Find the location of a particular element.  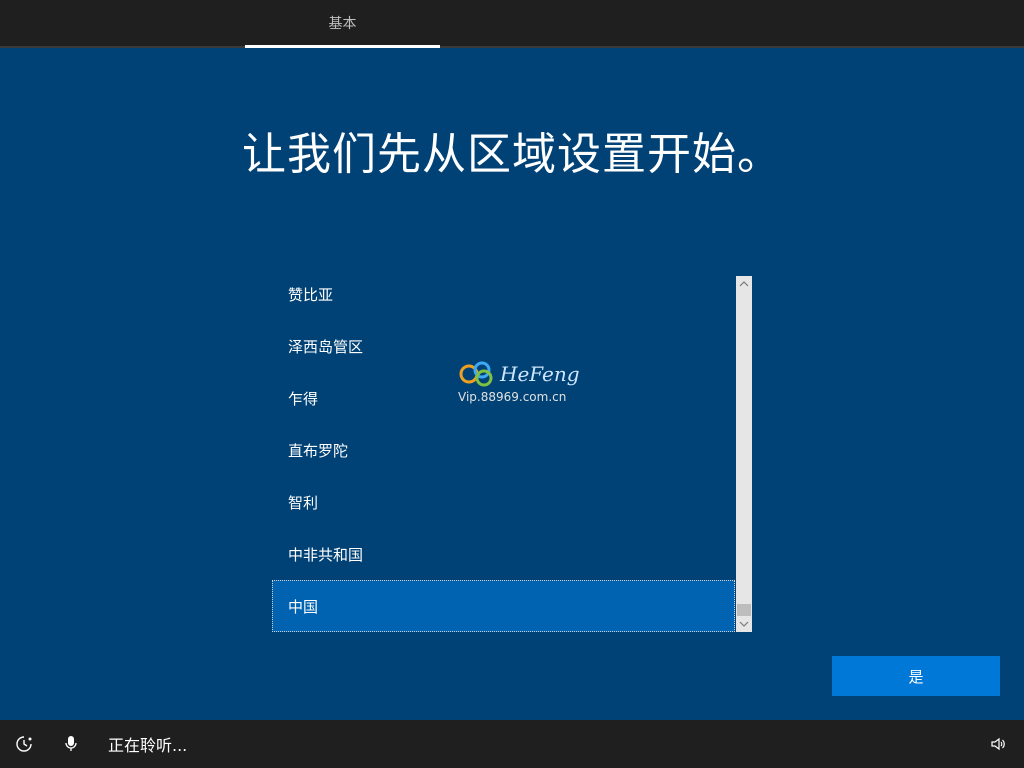

scroll-up-icon is located at coordinates (744, 284).